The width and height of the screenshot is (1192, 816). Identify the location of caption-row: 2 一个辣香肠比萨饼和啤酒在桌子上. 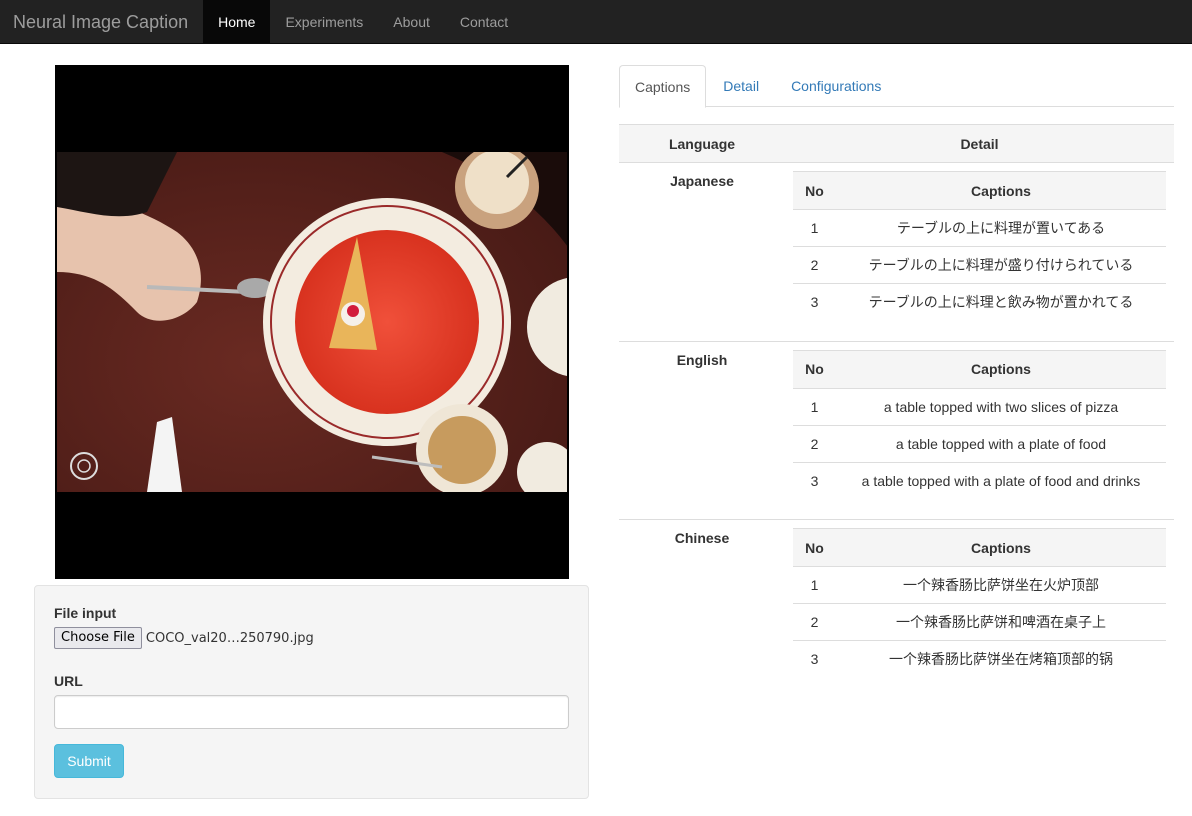
(979, 622).